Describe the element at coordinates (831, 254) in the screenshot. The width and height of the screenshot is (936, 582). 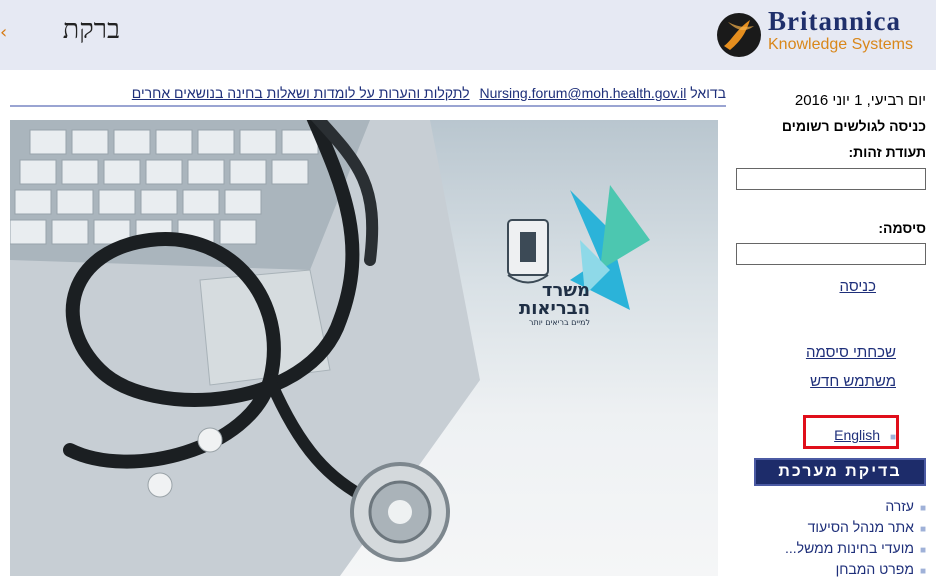
I see `password-input` at that location.